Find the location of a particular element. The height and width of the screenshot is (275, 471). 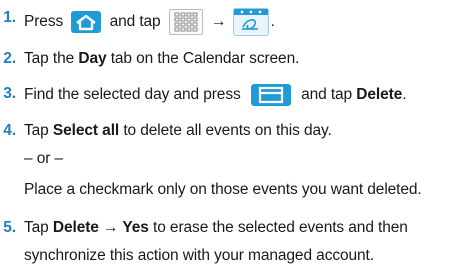

step-number: 1. is located at coordinates (9, 17).